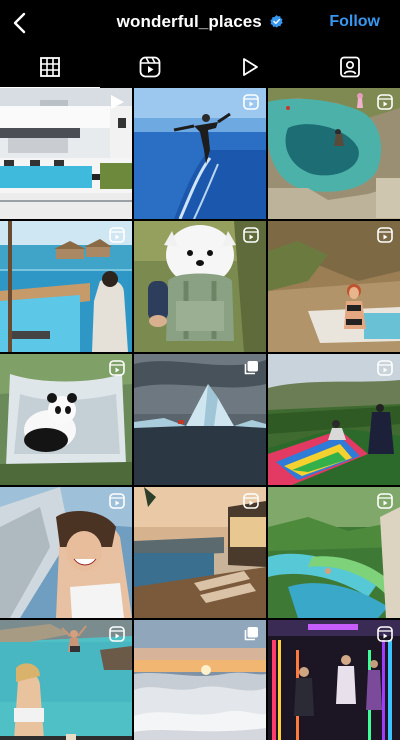 The width and height of the screenshot is (400, 740). Describe the element at coordinates (354, 22) in the screenshot. I see `follow-button: Follow` at that location.